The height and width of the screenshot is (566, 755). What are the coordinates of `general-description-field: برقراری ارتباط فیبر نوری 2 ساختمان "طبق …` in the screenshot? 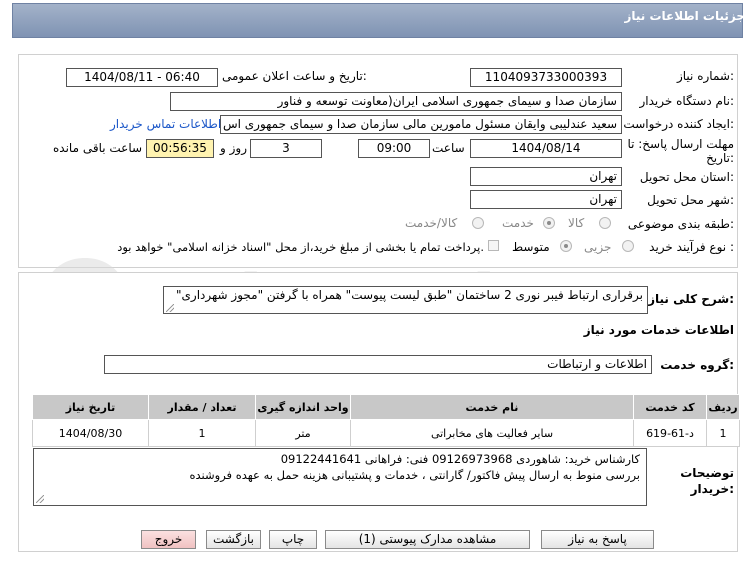 It's located at (405, 300).